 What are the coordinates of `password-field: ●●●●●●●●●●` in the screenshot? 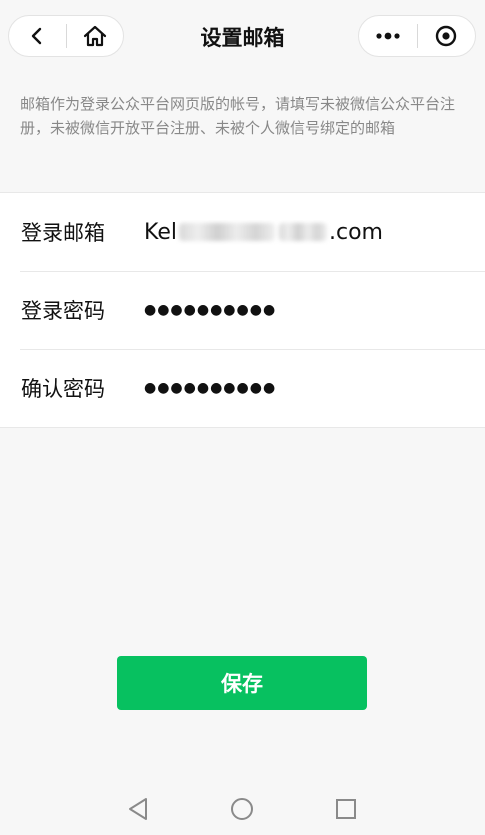 It's located at (314, 310).